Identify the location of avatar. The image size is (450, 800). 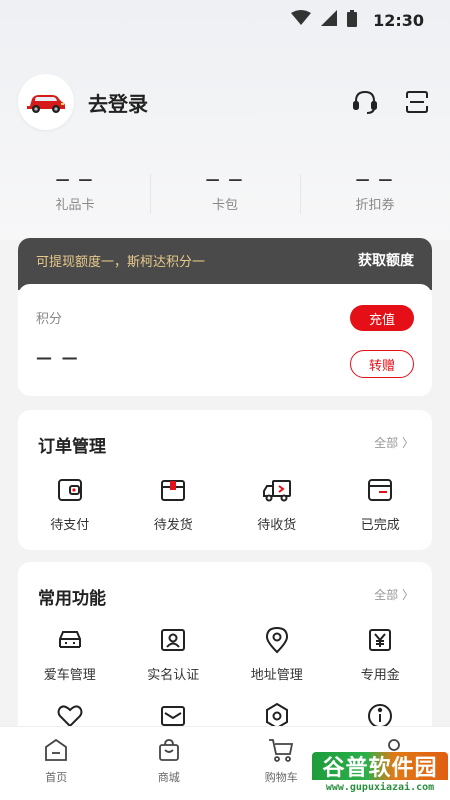
(46, 102).